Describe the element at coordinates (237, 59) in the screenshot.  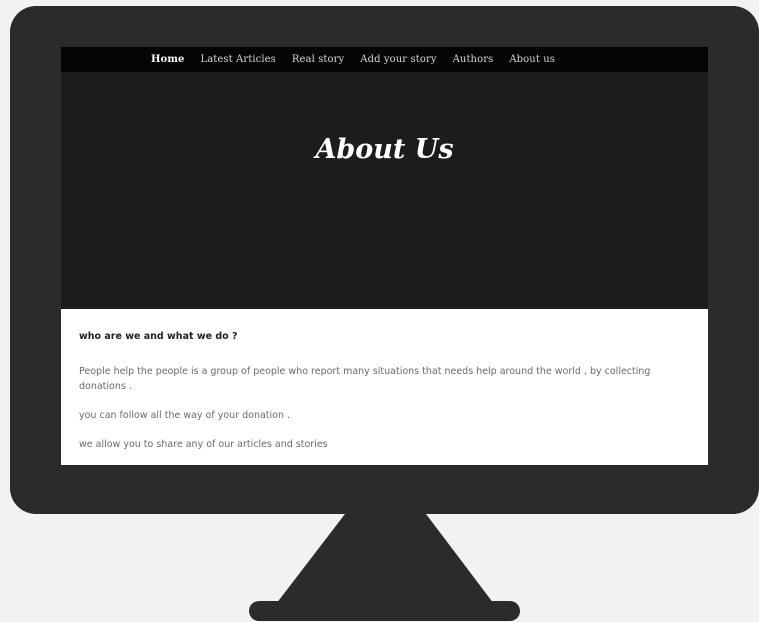
I see `nav-latest-articles: Latest Articles` at that location.